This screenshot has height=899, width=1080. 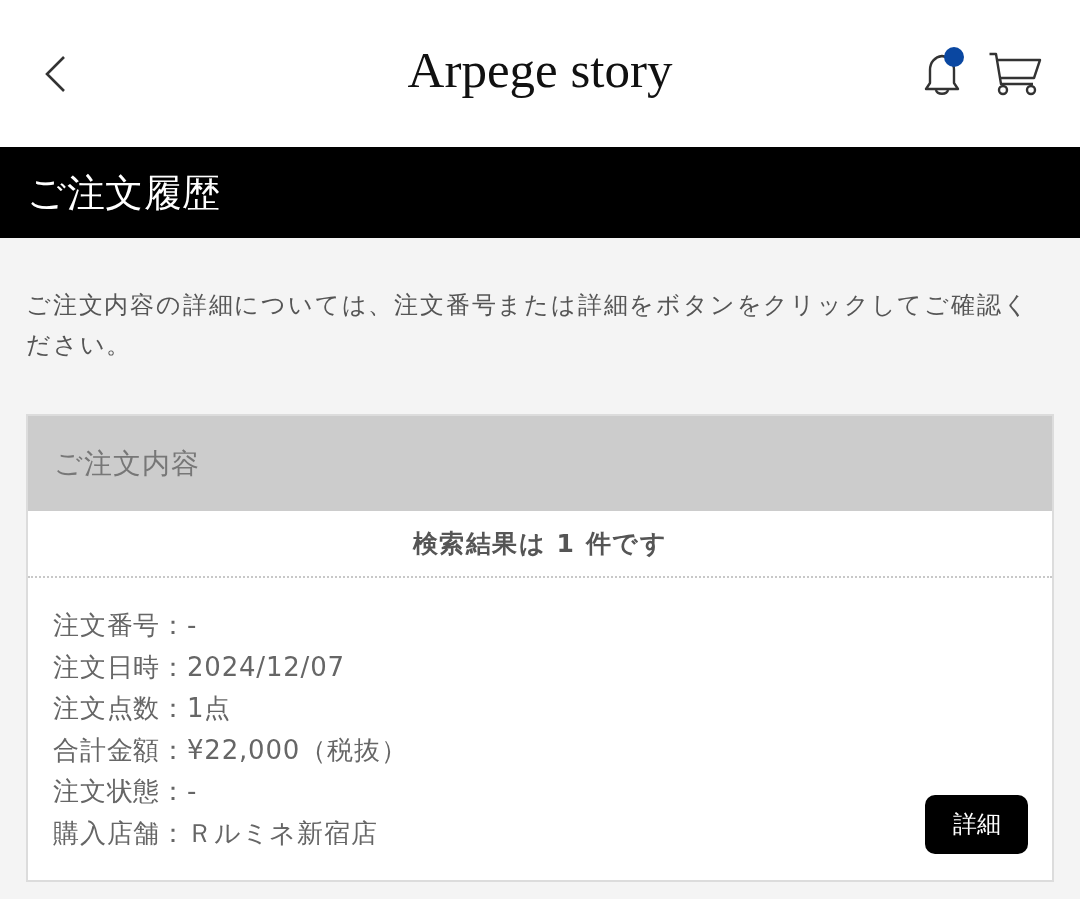 What do you see at coordinates (126, 625) in the screenshot?
I see `order-detail-text: 注文番号：-` at bounding box center [126, 625].